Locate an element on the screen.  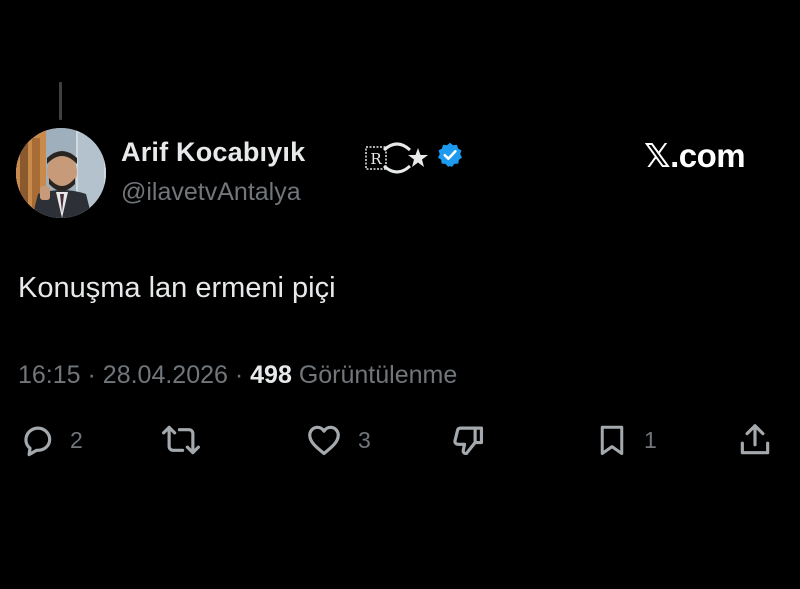
x-com-logo: 𝕏.com is located at coordinates (695, 155).